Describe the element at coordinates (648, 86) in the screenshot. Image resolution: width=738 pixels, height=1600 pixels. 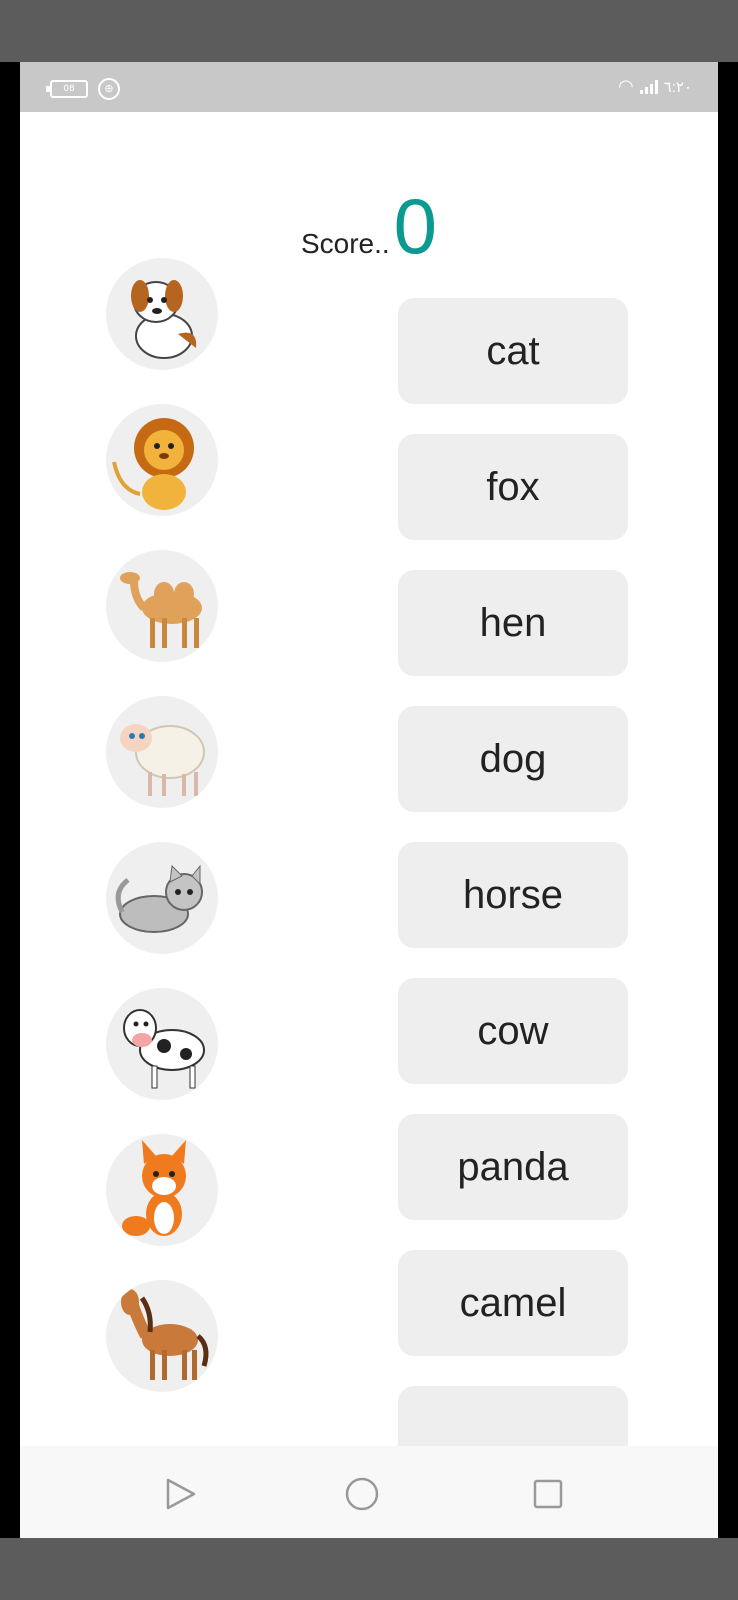
I see `signal-icon` at that location.